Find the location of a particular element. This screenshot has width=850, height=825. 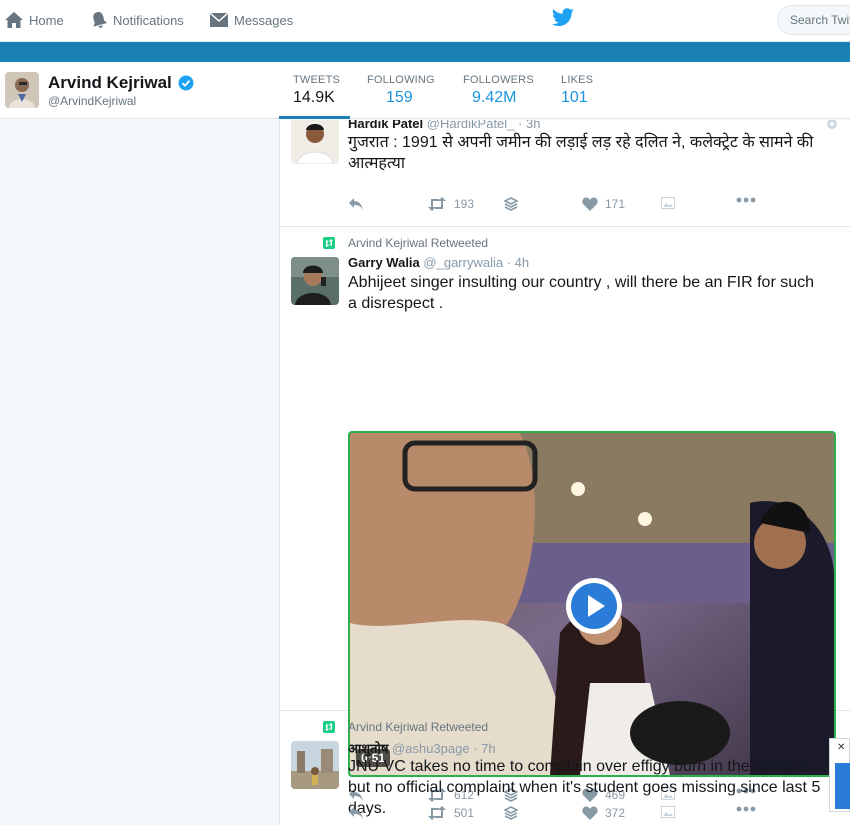

nav-home-label: Home is located at coordinates (46, 20).